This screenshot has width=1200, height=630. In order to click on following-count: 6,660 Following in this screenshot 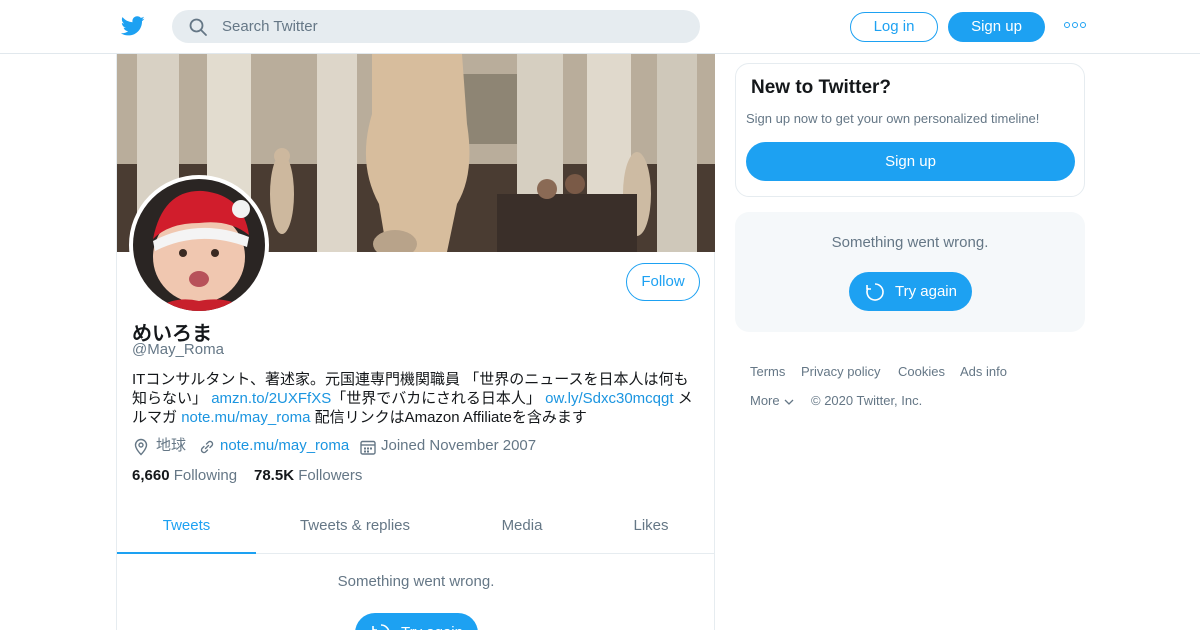, I will do `click(184, 475)`.